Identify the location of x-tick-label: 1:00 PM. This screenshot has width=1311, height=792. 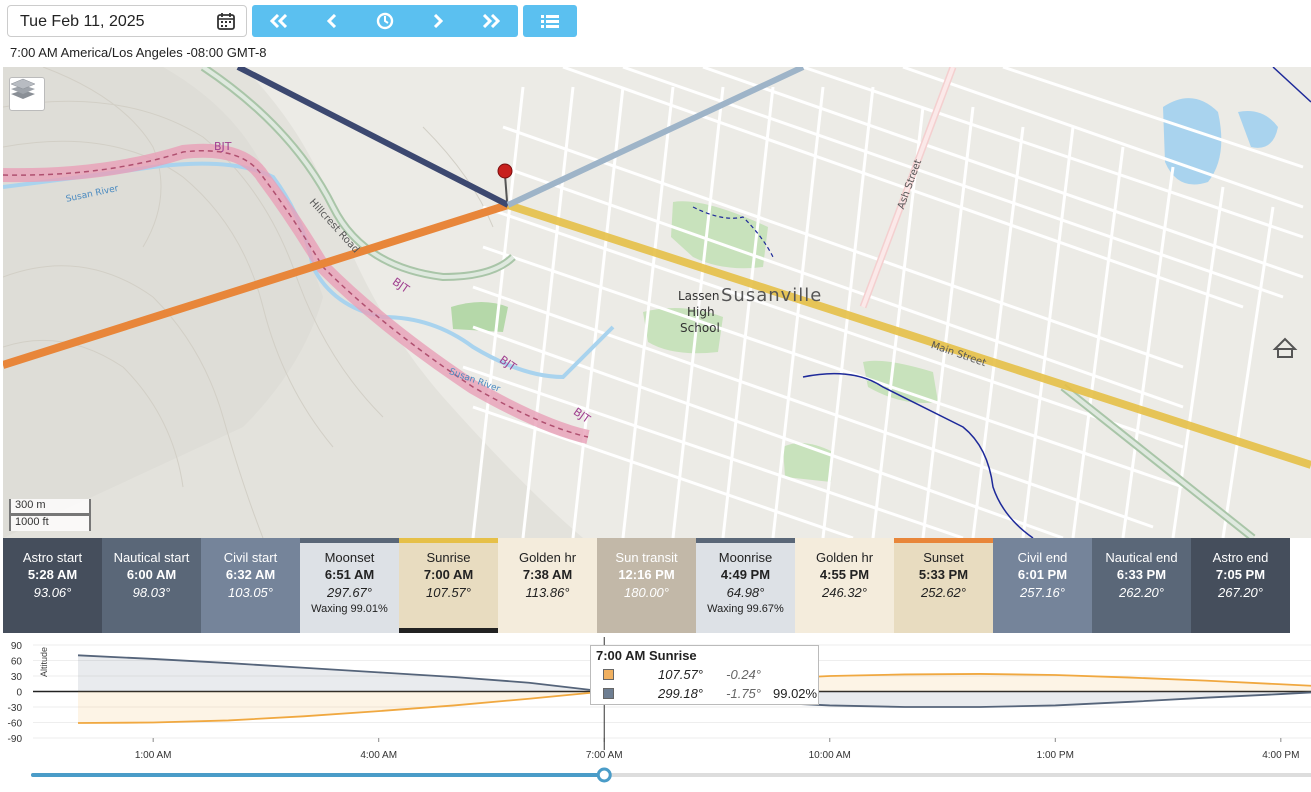
(1055, 755).